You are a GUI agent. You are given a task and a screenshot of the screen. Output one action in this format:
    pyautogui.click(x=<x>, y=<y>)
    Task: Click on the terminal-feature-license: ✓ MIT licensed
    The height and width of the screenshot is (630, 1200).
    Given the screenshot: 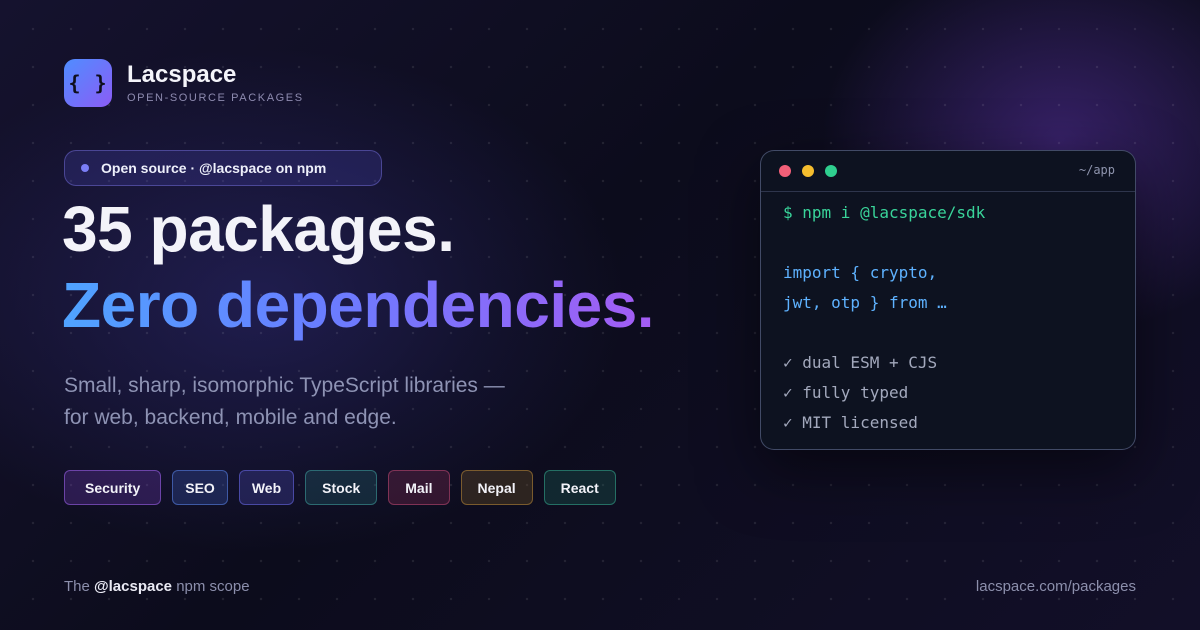 What is the action you would take?
    pyautogui.click(x=850, y=422)
    